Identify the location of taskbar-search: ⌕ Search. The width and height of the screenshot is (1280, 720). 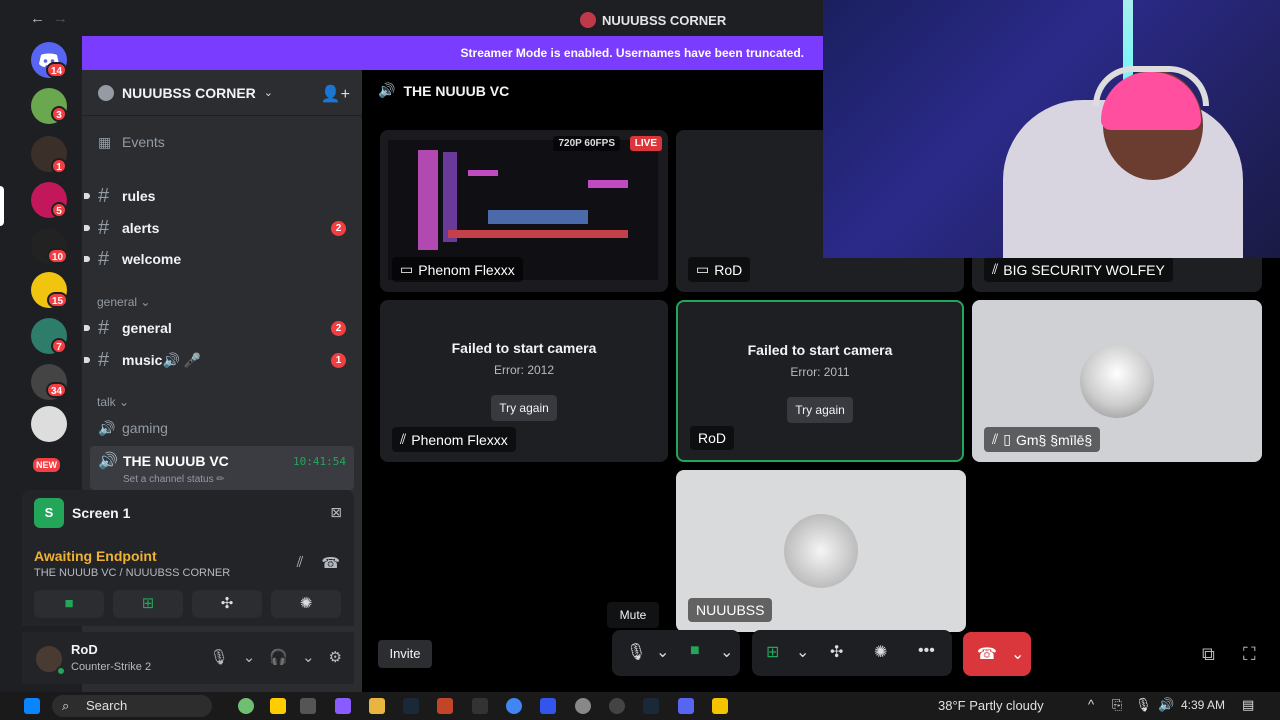
(132, 706).